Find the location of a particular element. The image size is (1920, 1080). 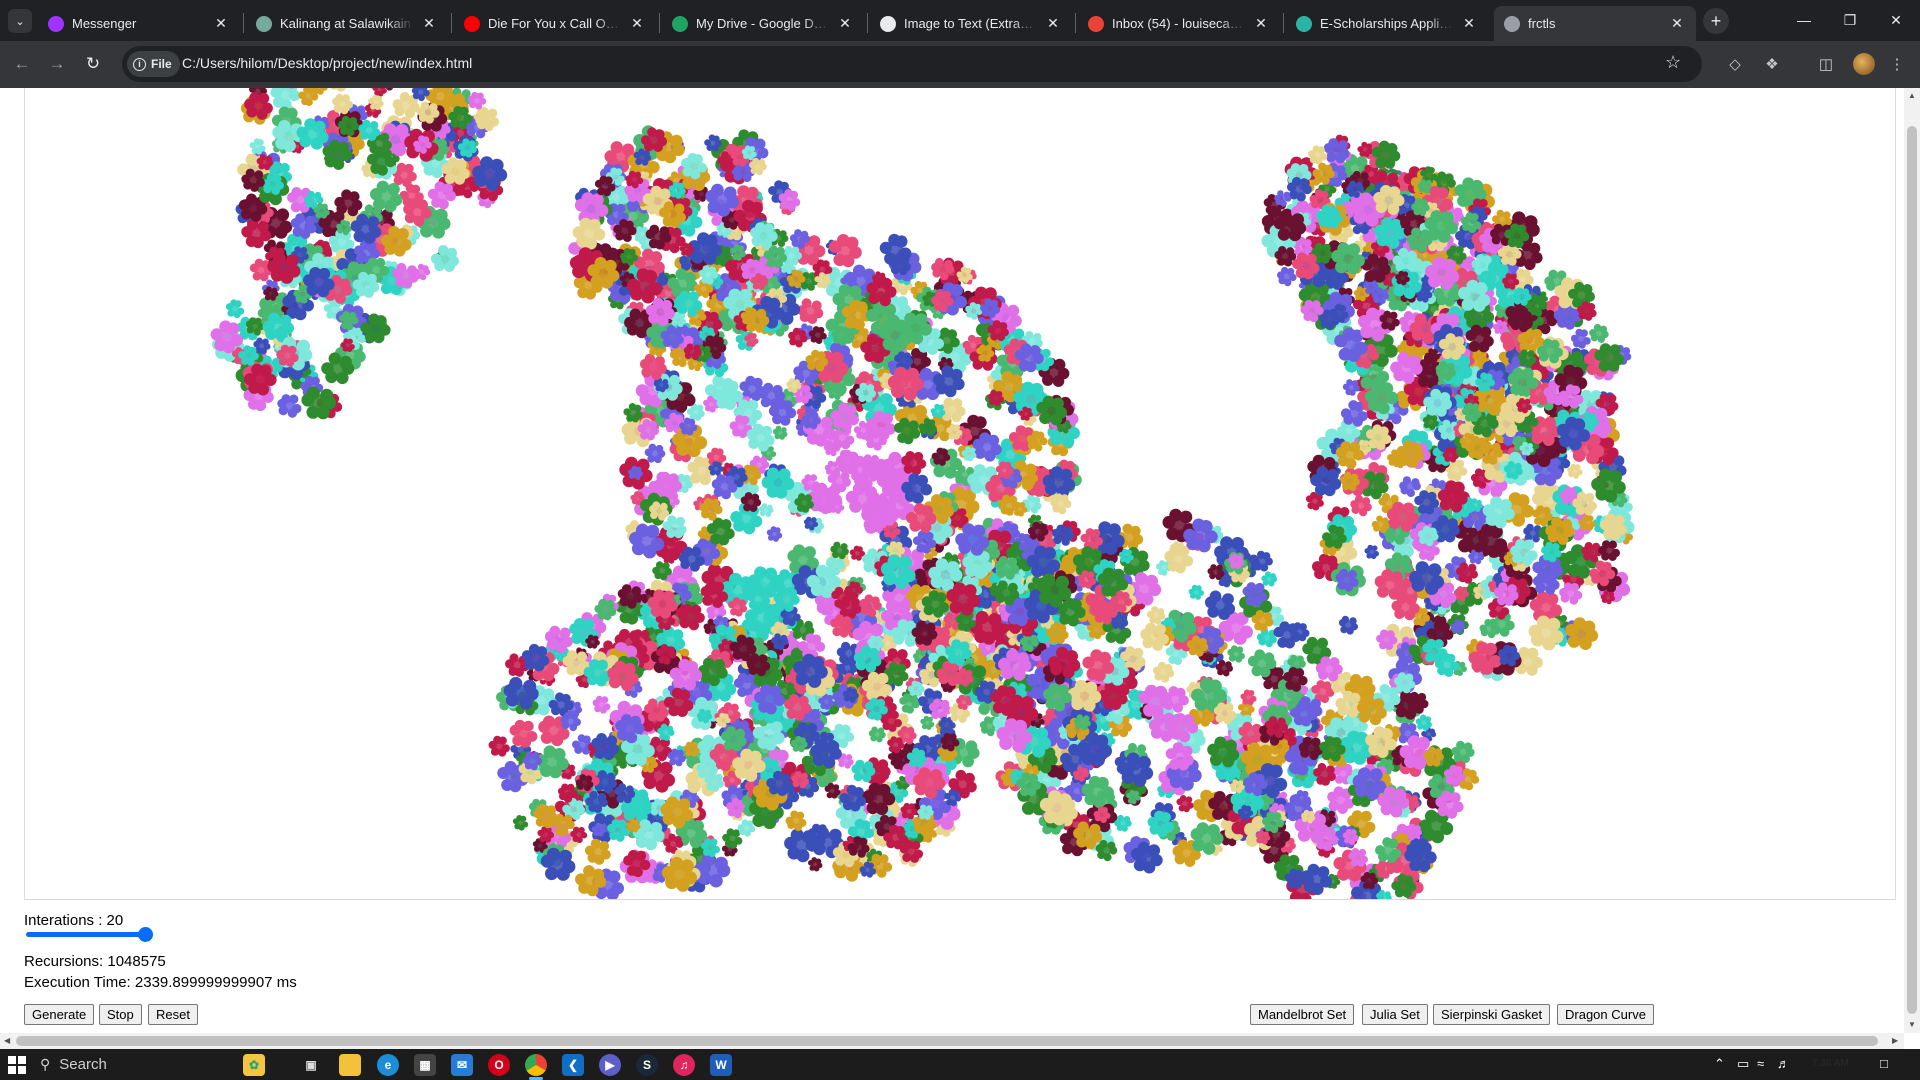

microsoft-store-icon: ▦ is located at coordinates (425, 1065).